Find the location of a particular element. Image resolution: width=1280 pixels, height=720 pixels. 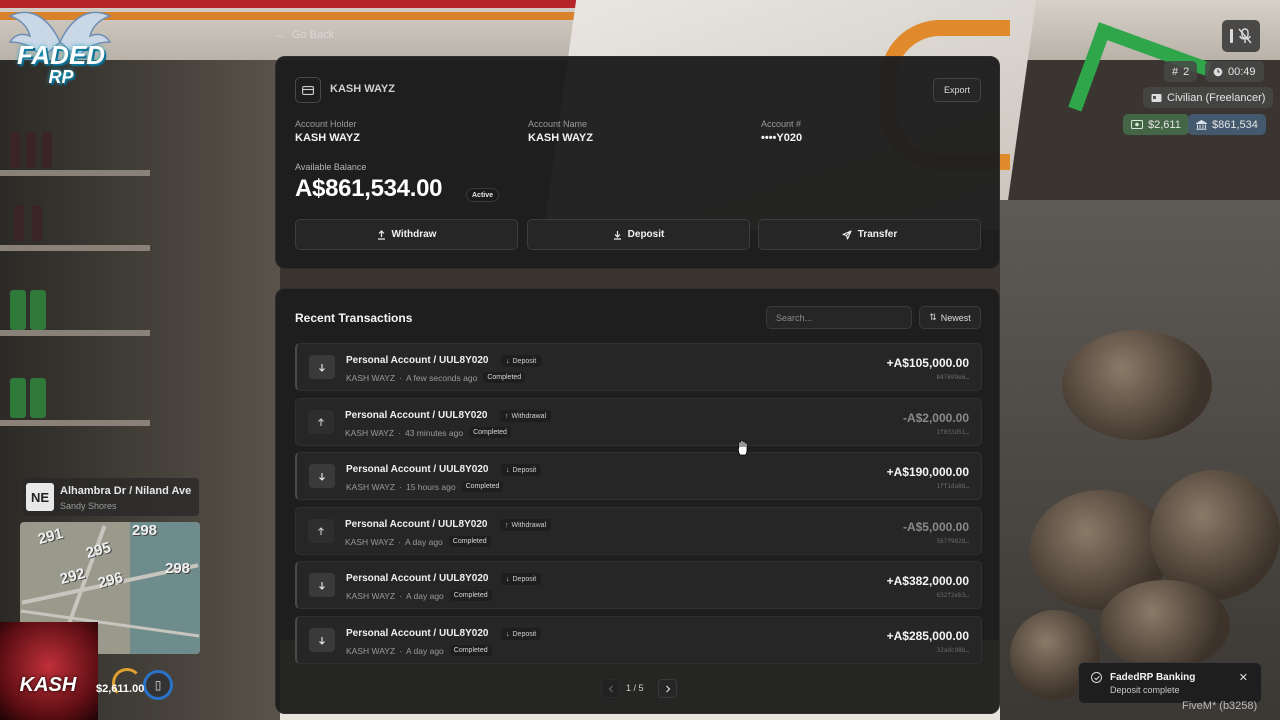

transaction-amount: -A$5,000.00 is located at coordinates (935, 527).